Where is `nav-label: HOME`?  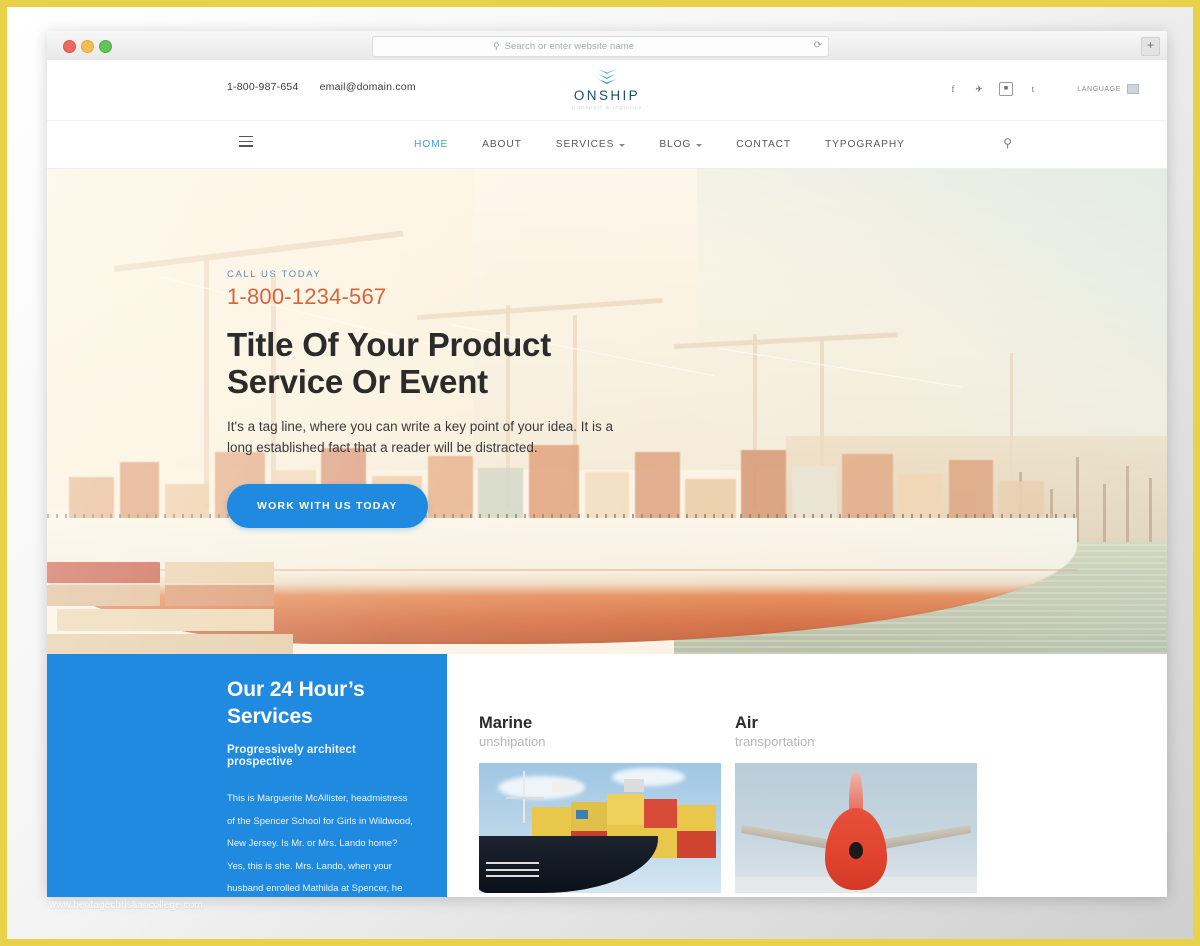 nav-label: HOME is located at coordinates (431, 144).